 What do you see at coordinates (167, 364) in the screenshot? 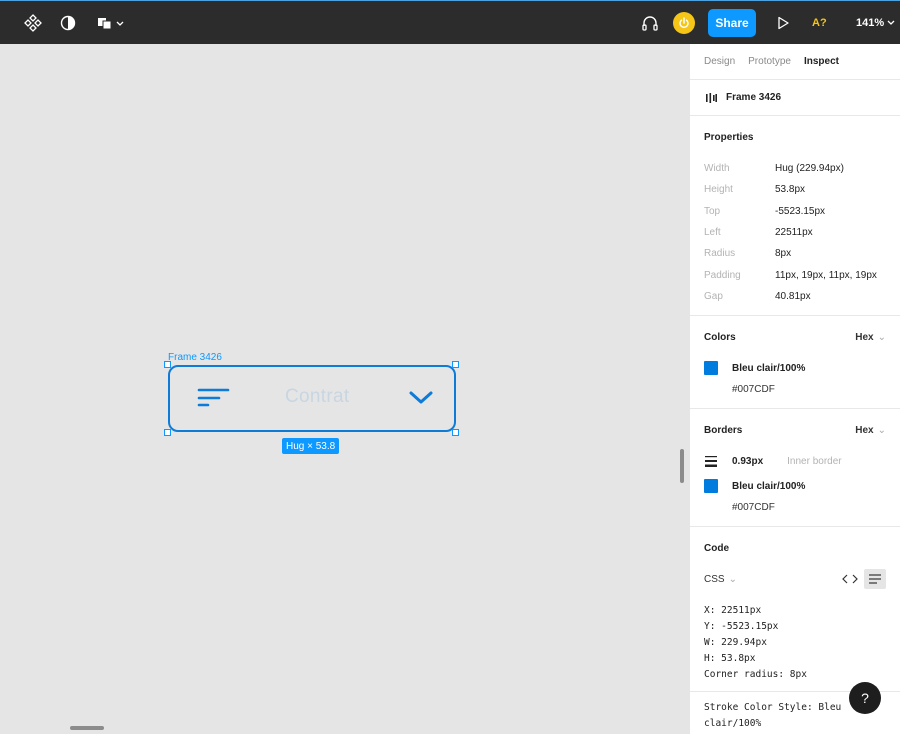
I see `resize-handle-top-left` at bounding box center [167, 364].